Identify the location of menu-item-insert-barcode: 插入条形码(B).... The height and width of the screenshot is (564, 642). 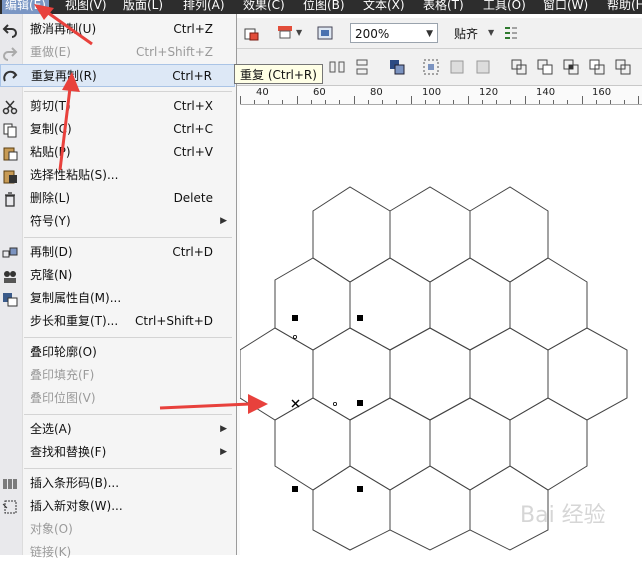
(117, 483).